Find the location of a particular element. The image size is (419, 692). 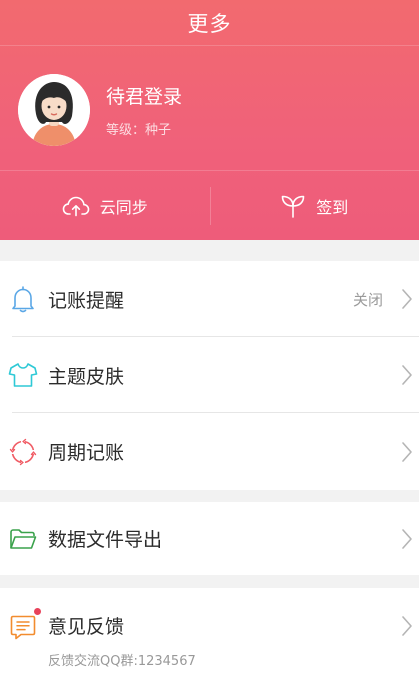

menu-item-label: 数据文件导出 is located at coordinates (105, 540).